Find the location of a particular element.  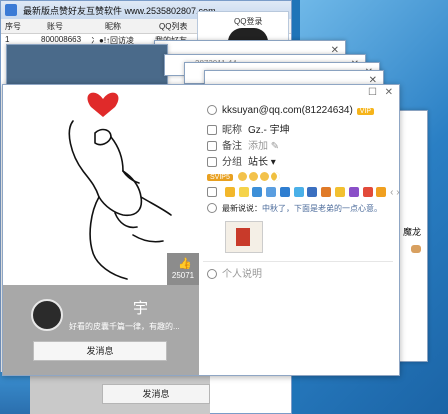

group-icon is located at coordinates (212, 162).